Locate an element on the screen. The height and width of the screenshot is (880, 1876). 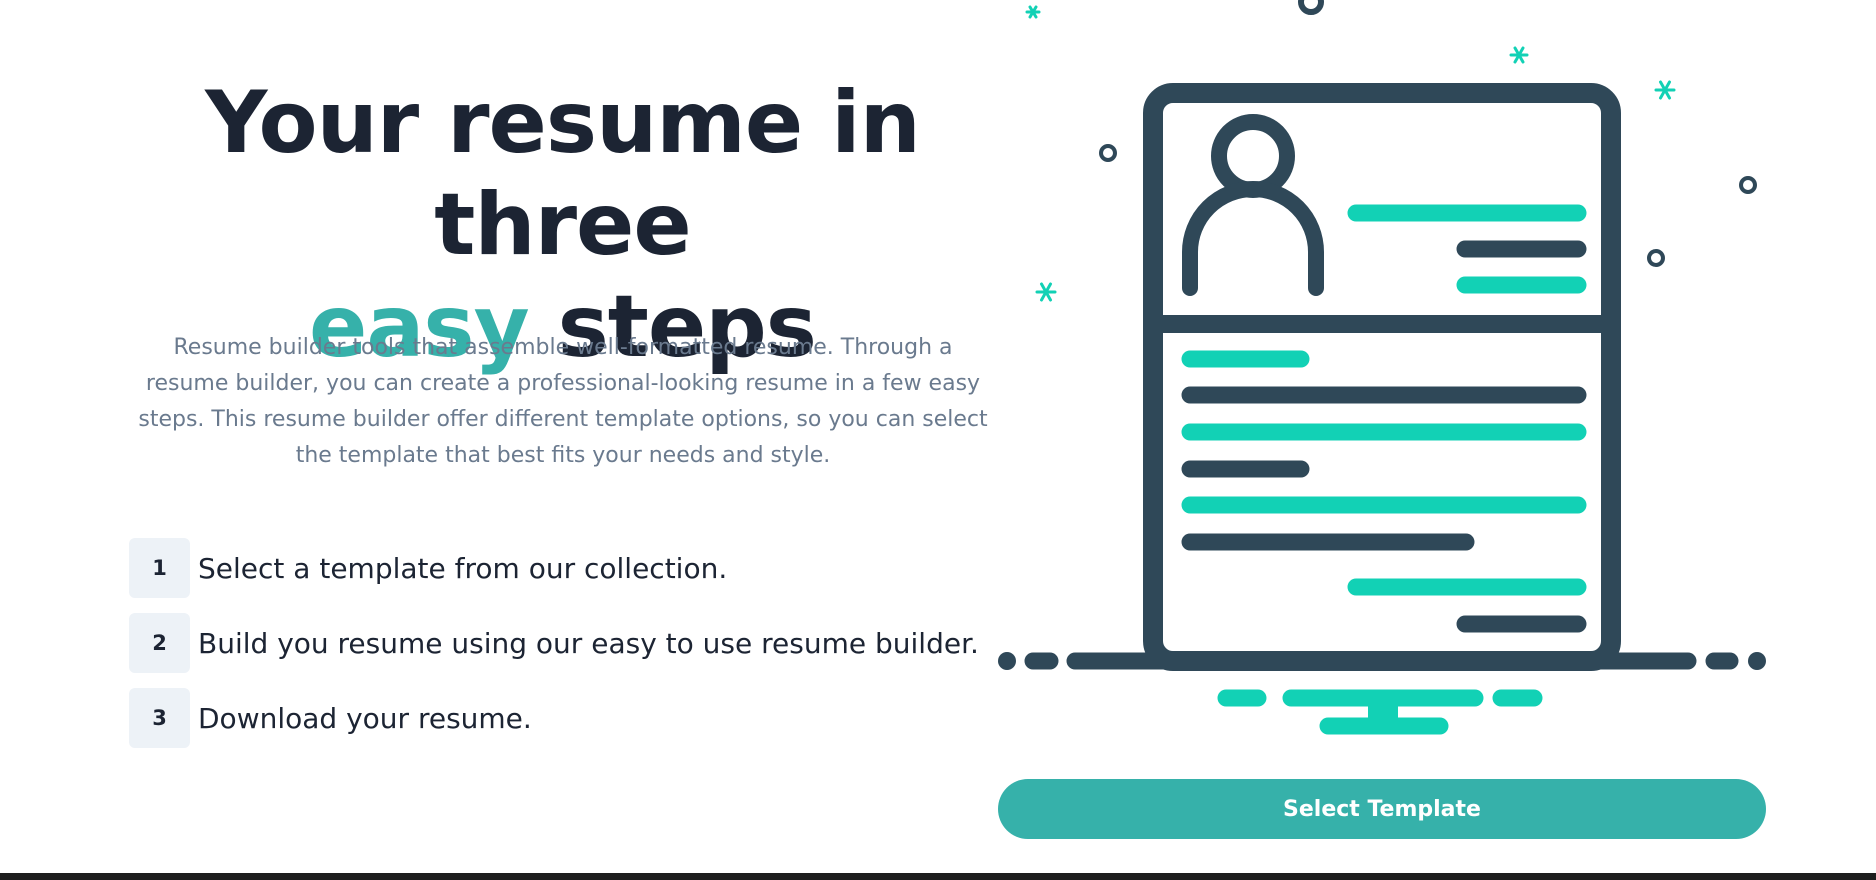
resume-text-lines is located at coordinates (1384, 418).